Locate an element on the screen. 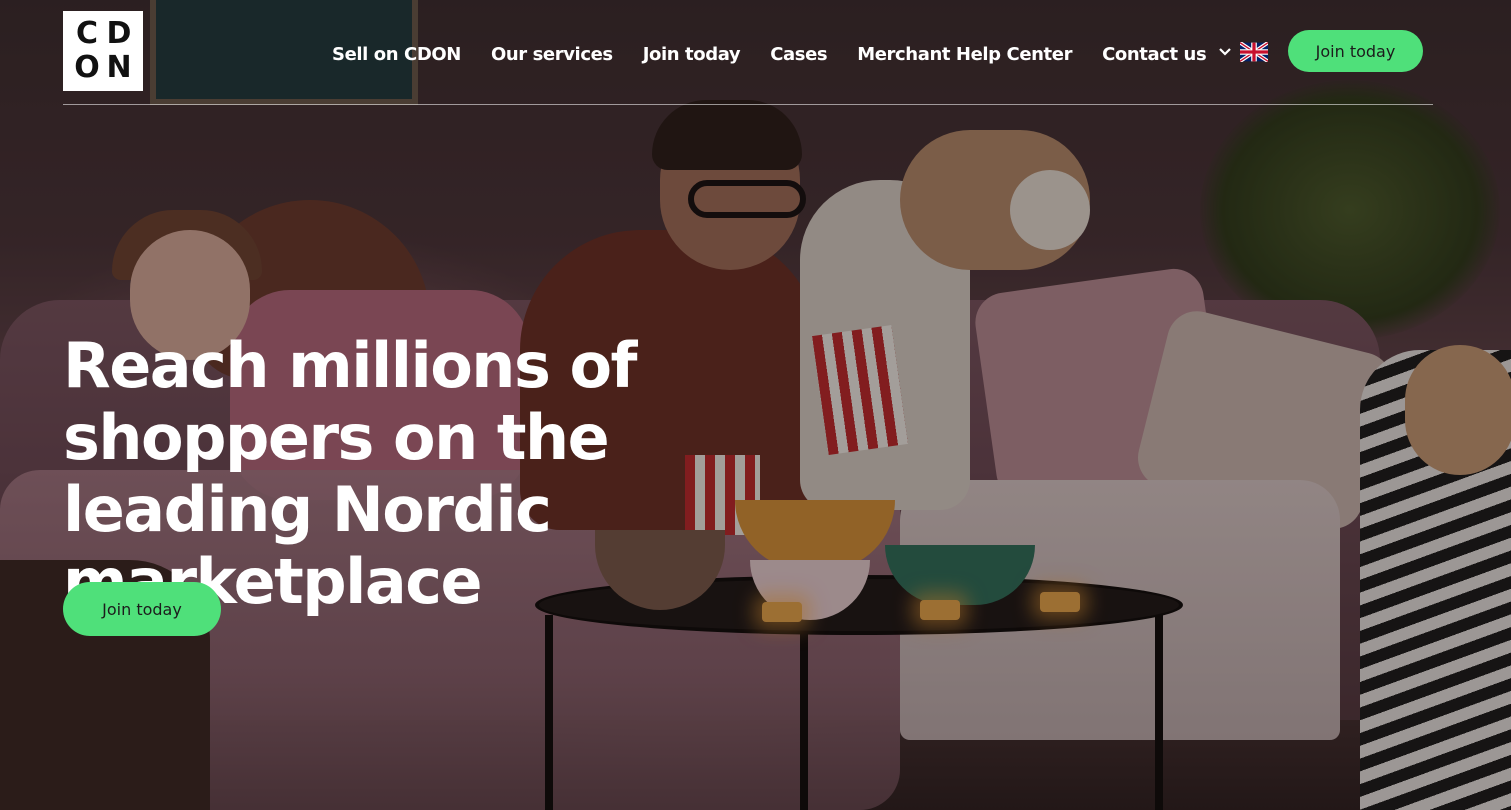 This screenshot has width=1511, height=810. nav-item-sell-on-cdon: Sell on CDON is located at coordinates (396, 54).